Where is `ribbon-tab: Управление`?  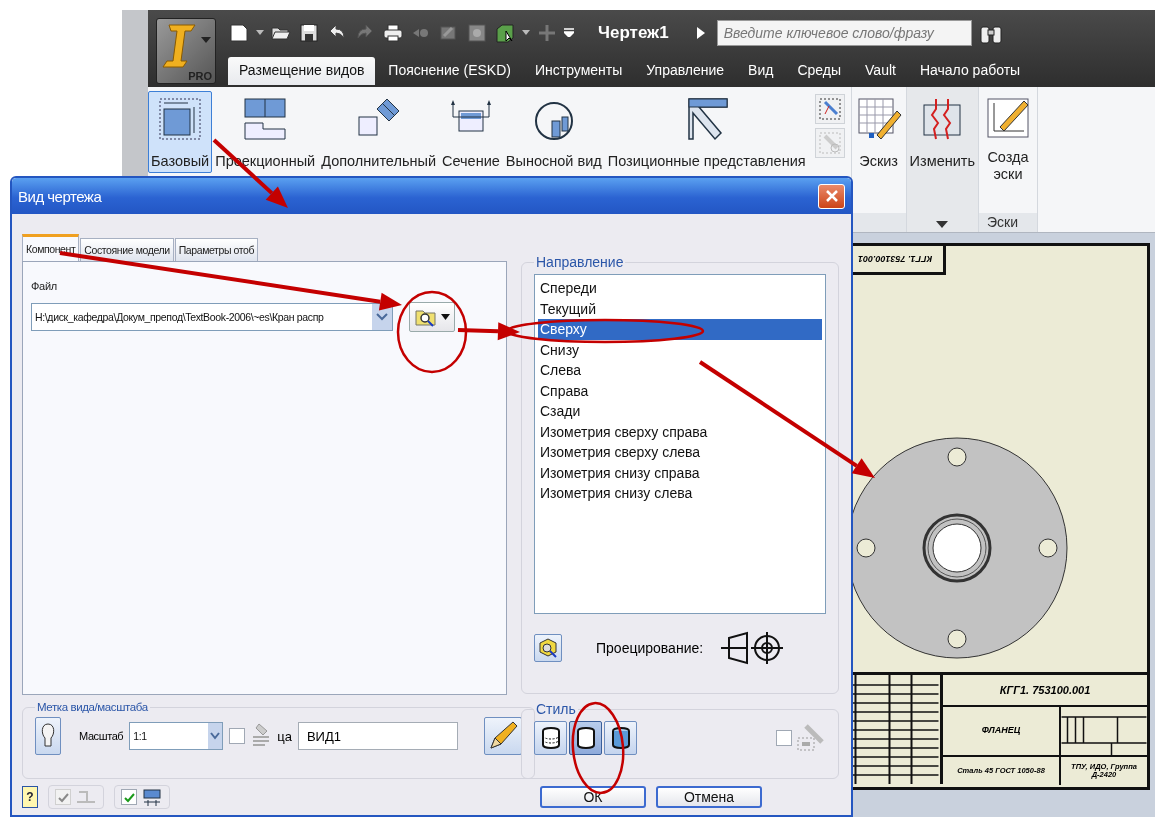
ribbon-tab: Управление is located at coordinates (685, 71).